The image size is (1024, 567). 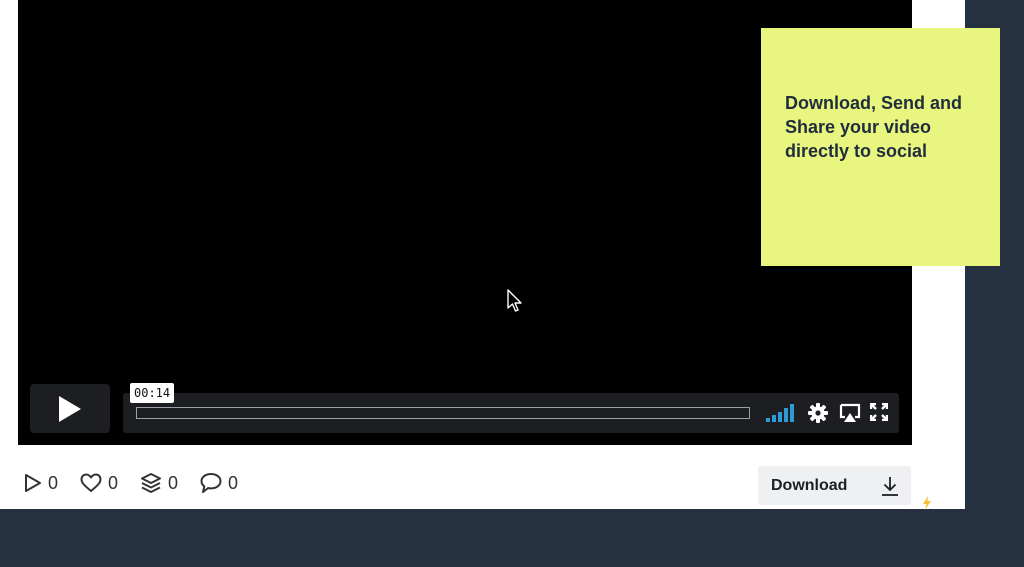 I want to click on lightning-icon, so click(x=927, y=503).